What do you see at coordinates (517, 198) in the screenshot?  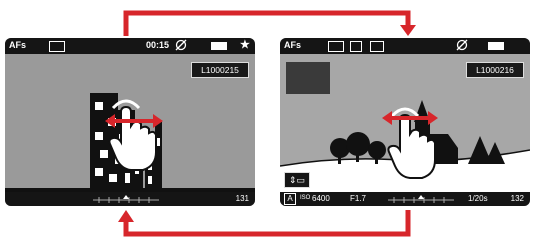 I see `frame-count-label: 132` at bounding box center [517, 198].